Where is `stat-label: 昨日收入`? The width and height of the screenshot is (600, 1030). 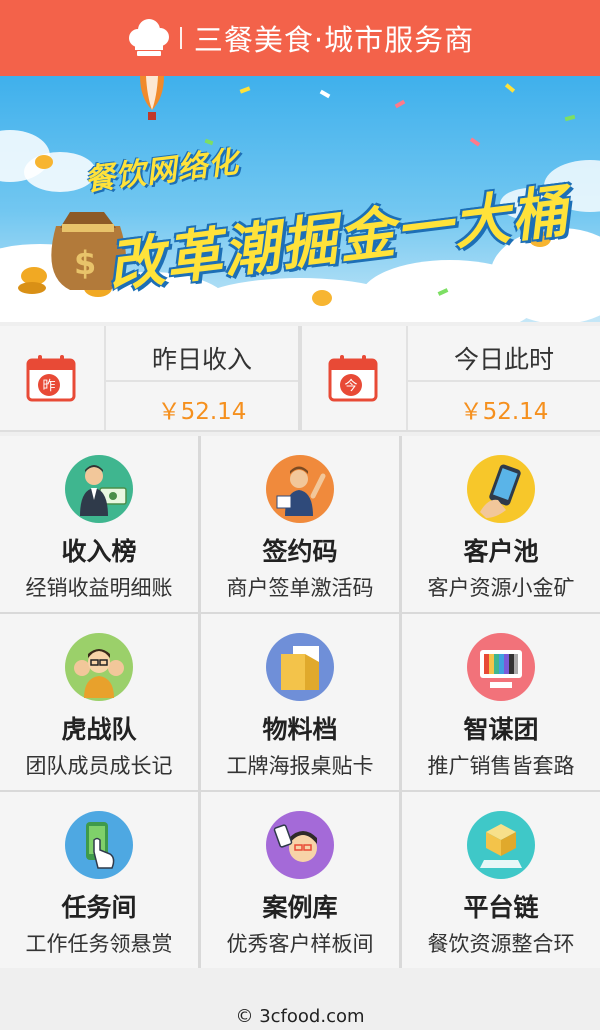
stat-label: 昨日收入 is located at coordinates (201, 359).